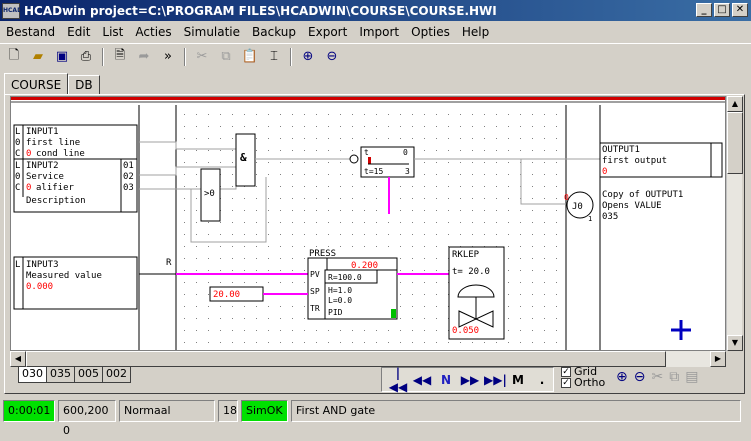  I want to click on menu-bestand: Bestand, so click(30, 32).